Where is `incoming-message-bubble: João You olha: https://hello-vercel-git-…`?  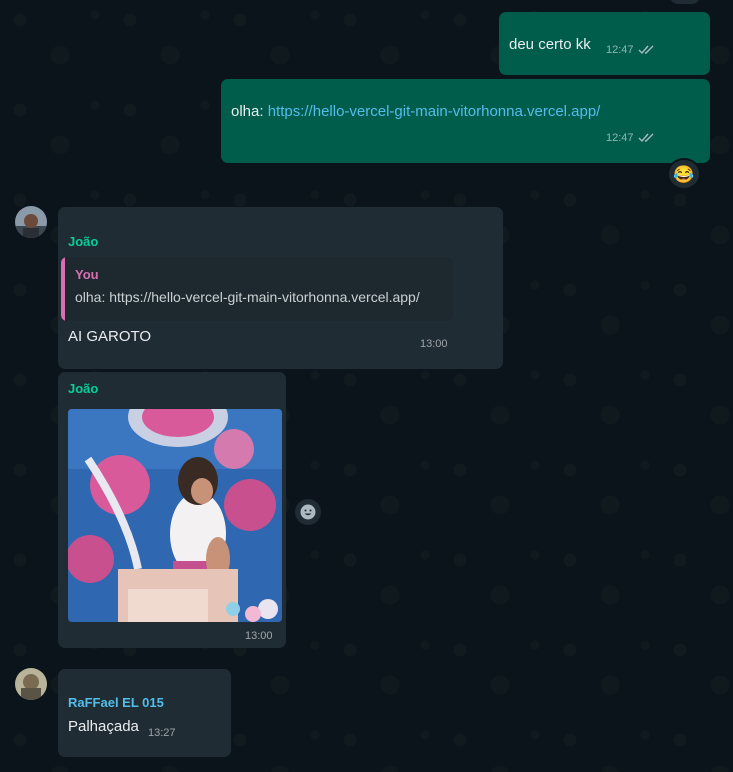 incoming-message-bubble: João You olha: https://hello-vercel-git-… is located at coordinates (280, 288).